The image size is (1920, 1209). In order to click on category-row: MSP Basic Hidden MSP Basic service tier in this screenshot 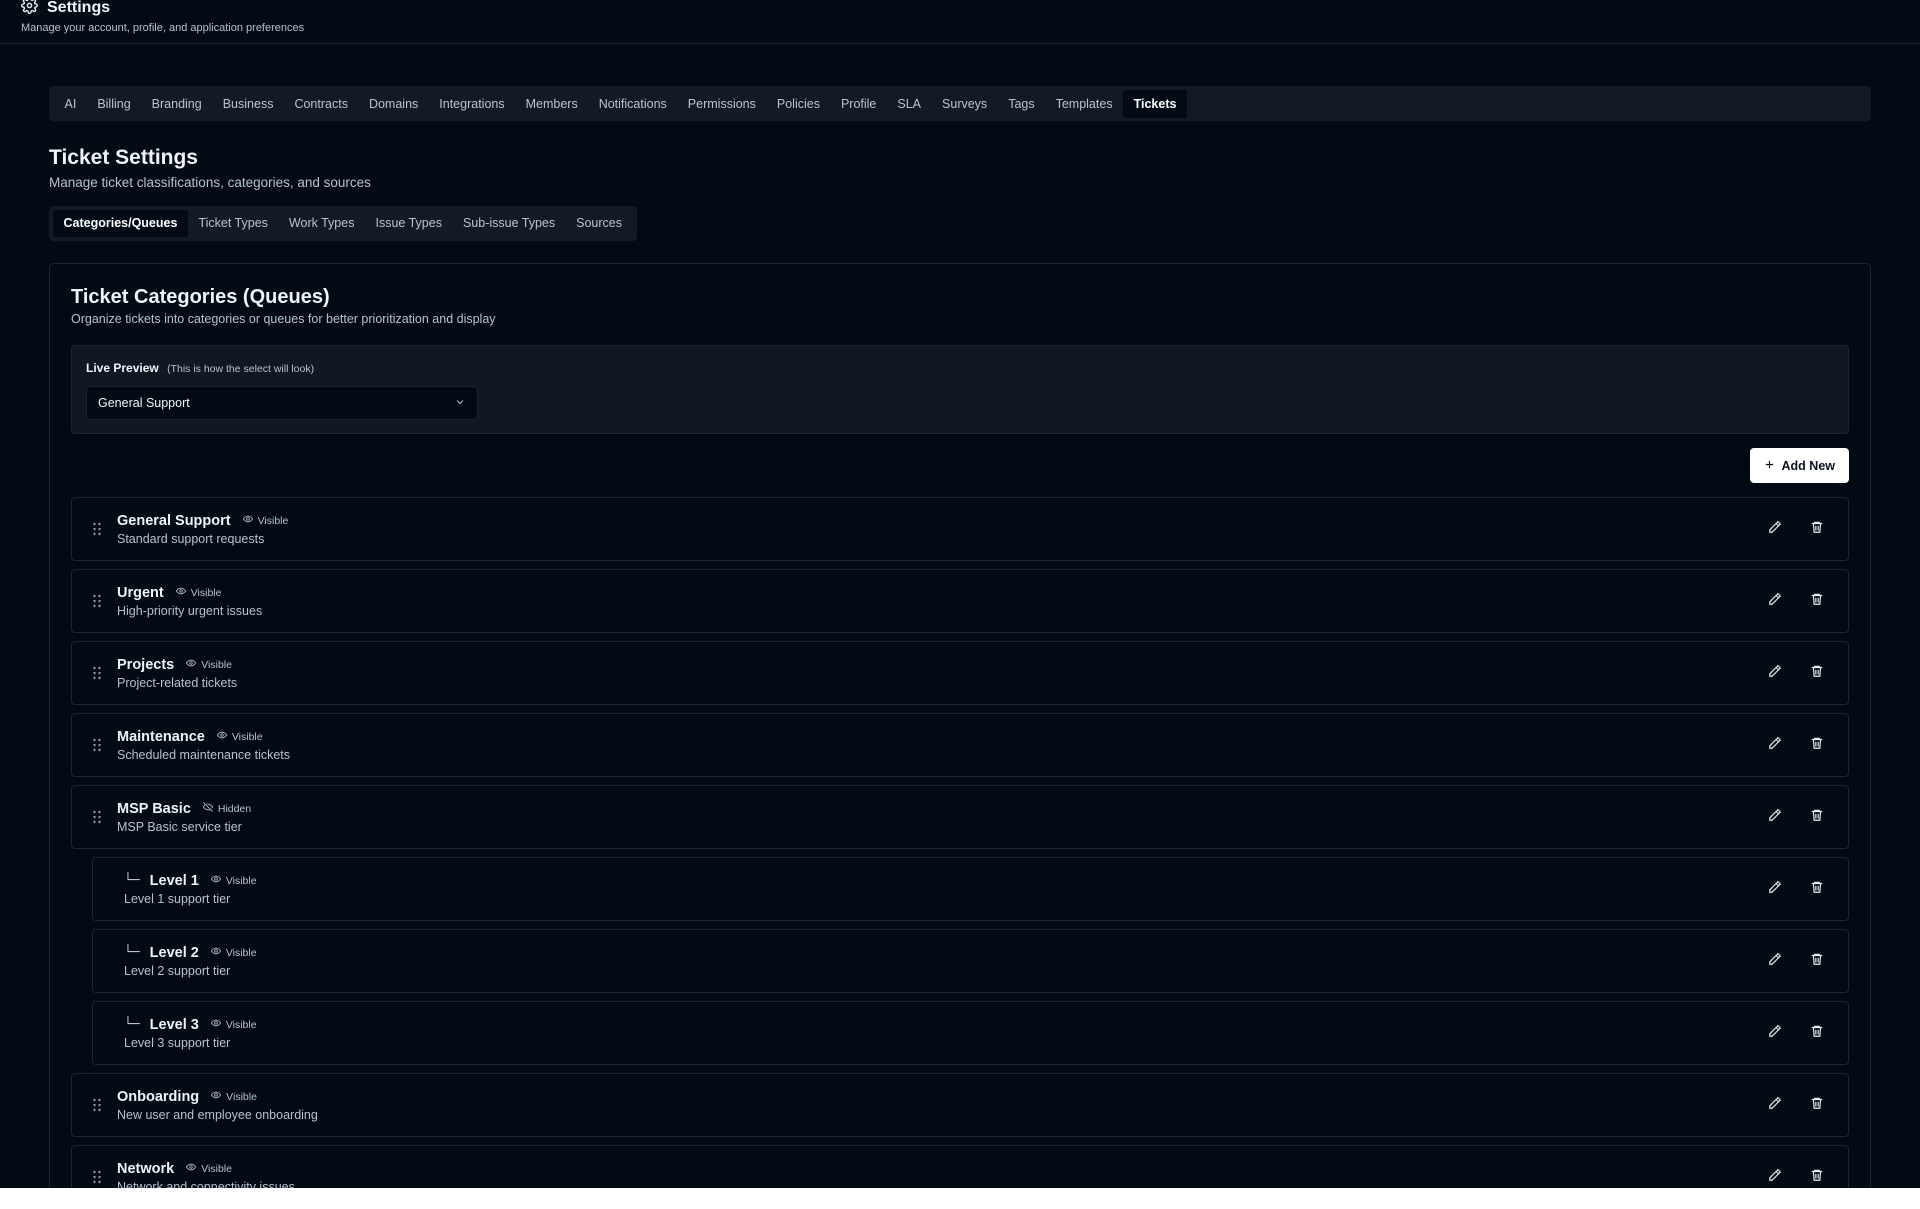, I will do `click(960, 817)`.